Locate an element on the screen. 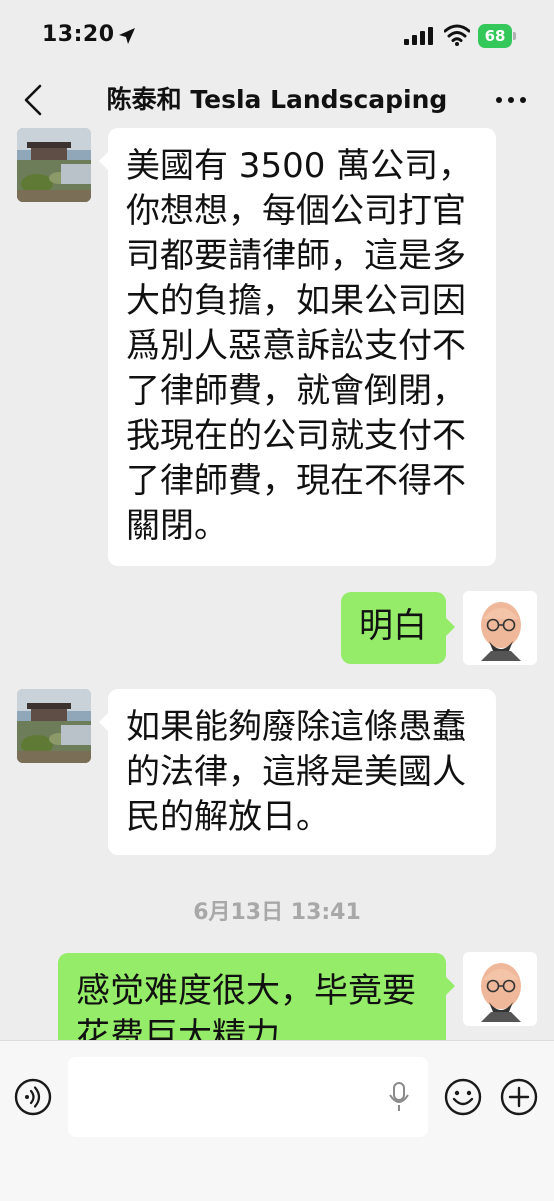  wifi-icon is located at coordinates (457, 35).